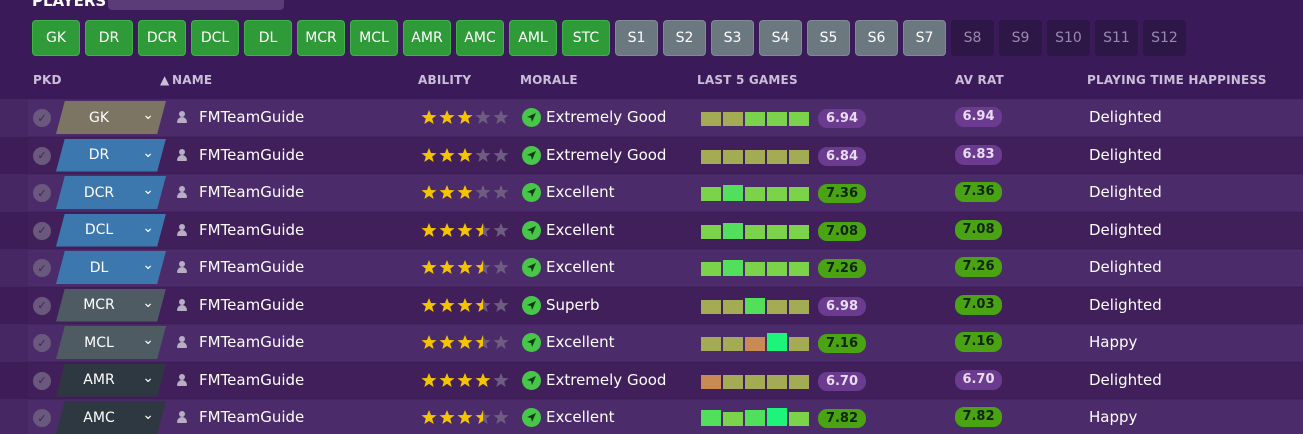 The height and width of the screenshot is (434, 1303). Describe the element at coordinates (111, 117) in the screenshot. I see `position-dropdown: GK ⌄` at that location.